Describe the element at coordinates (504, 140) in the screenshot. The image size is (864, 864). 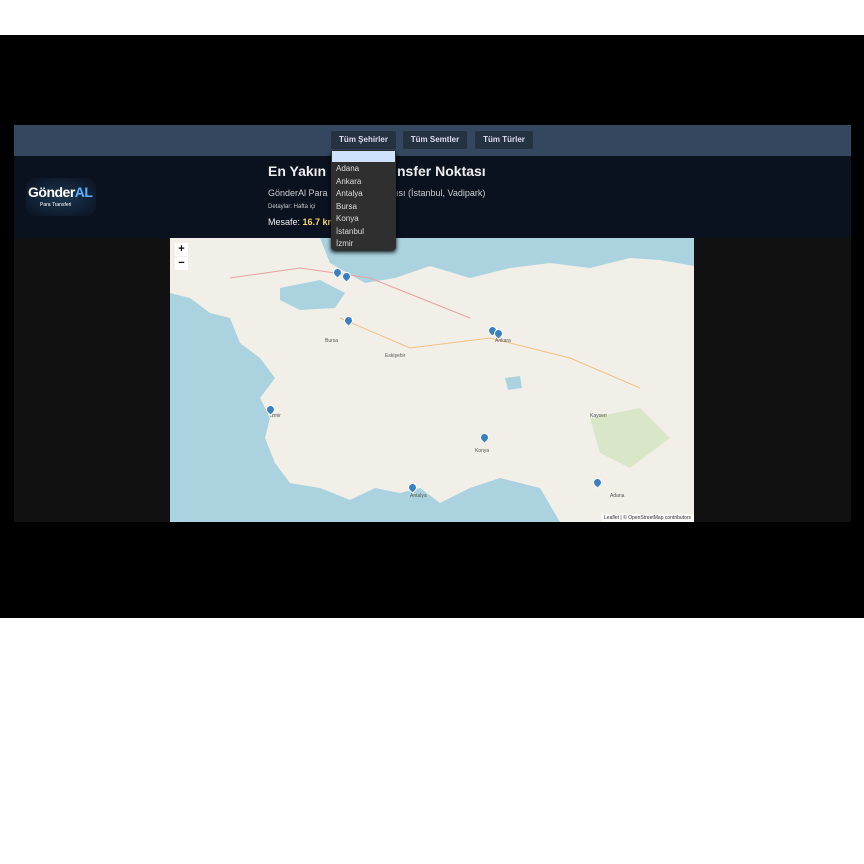
I see `type-filter-select: Tüm Türler` at that location.